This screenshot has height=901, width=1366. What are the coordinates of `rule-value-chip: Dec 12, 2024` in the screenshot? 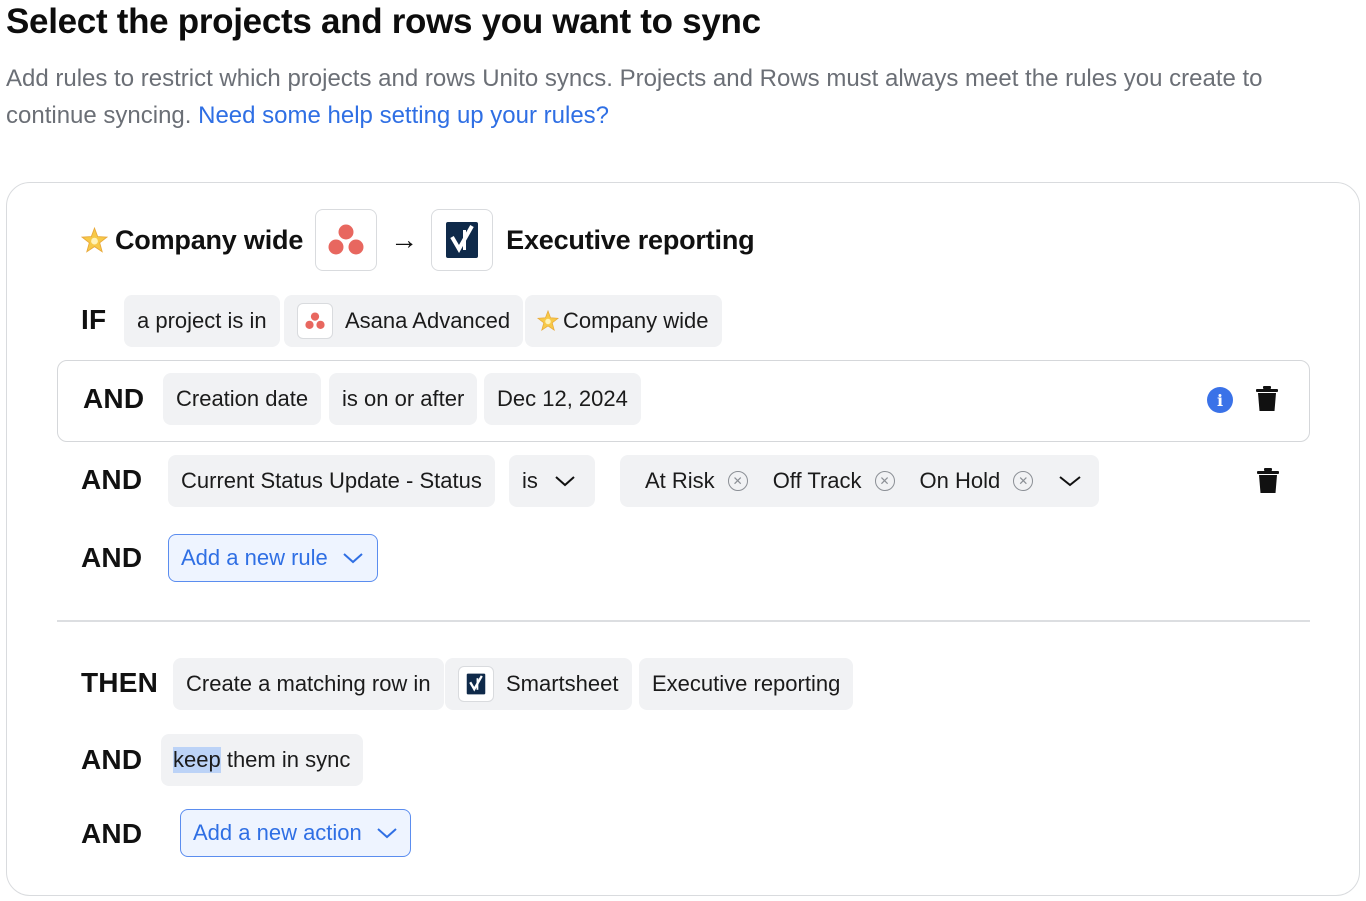 It's located at (562, 399).